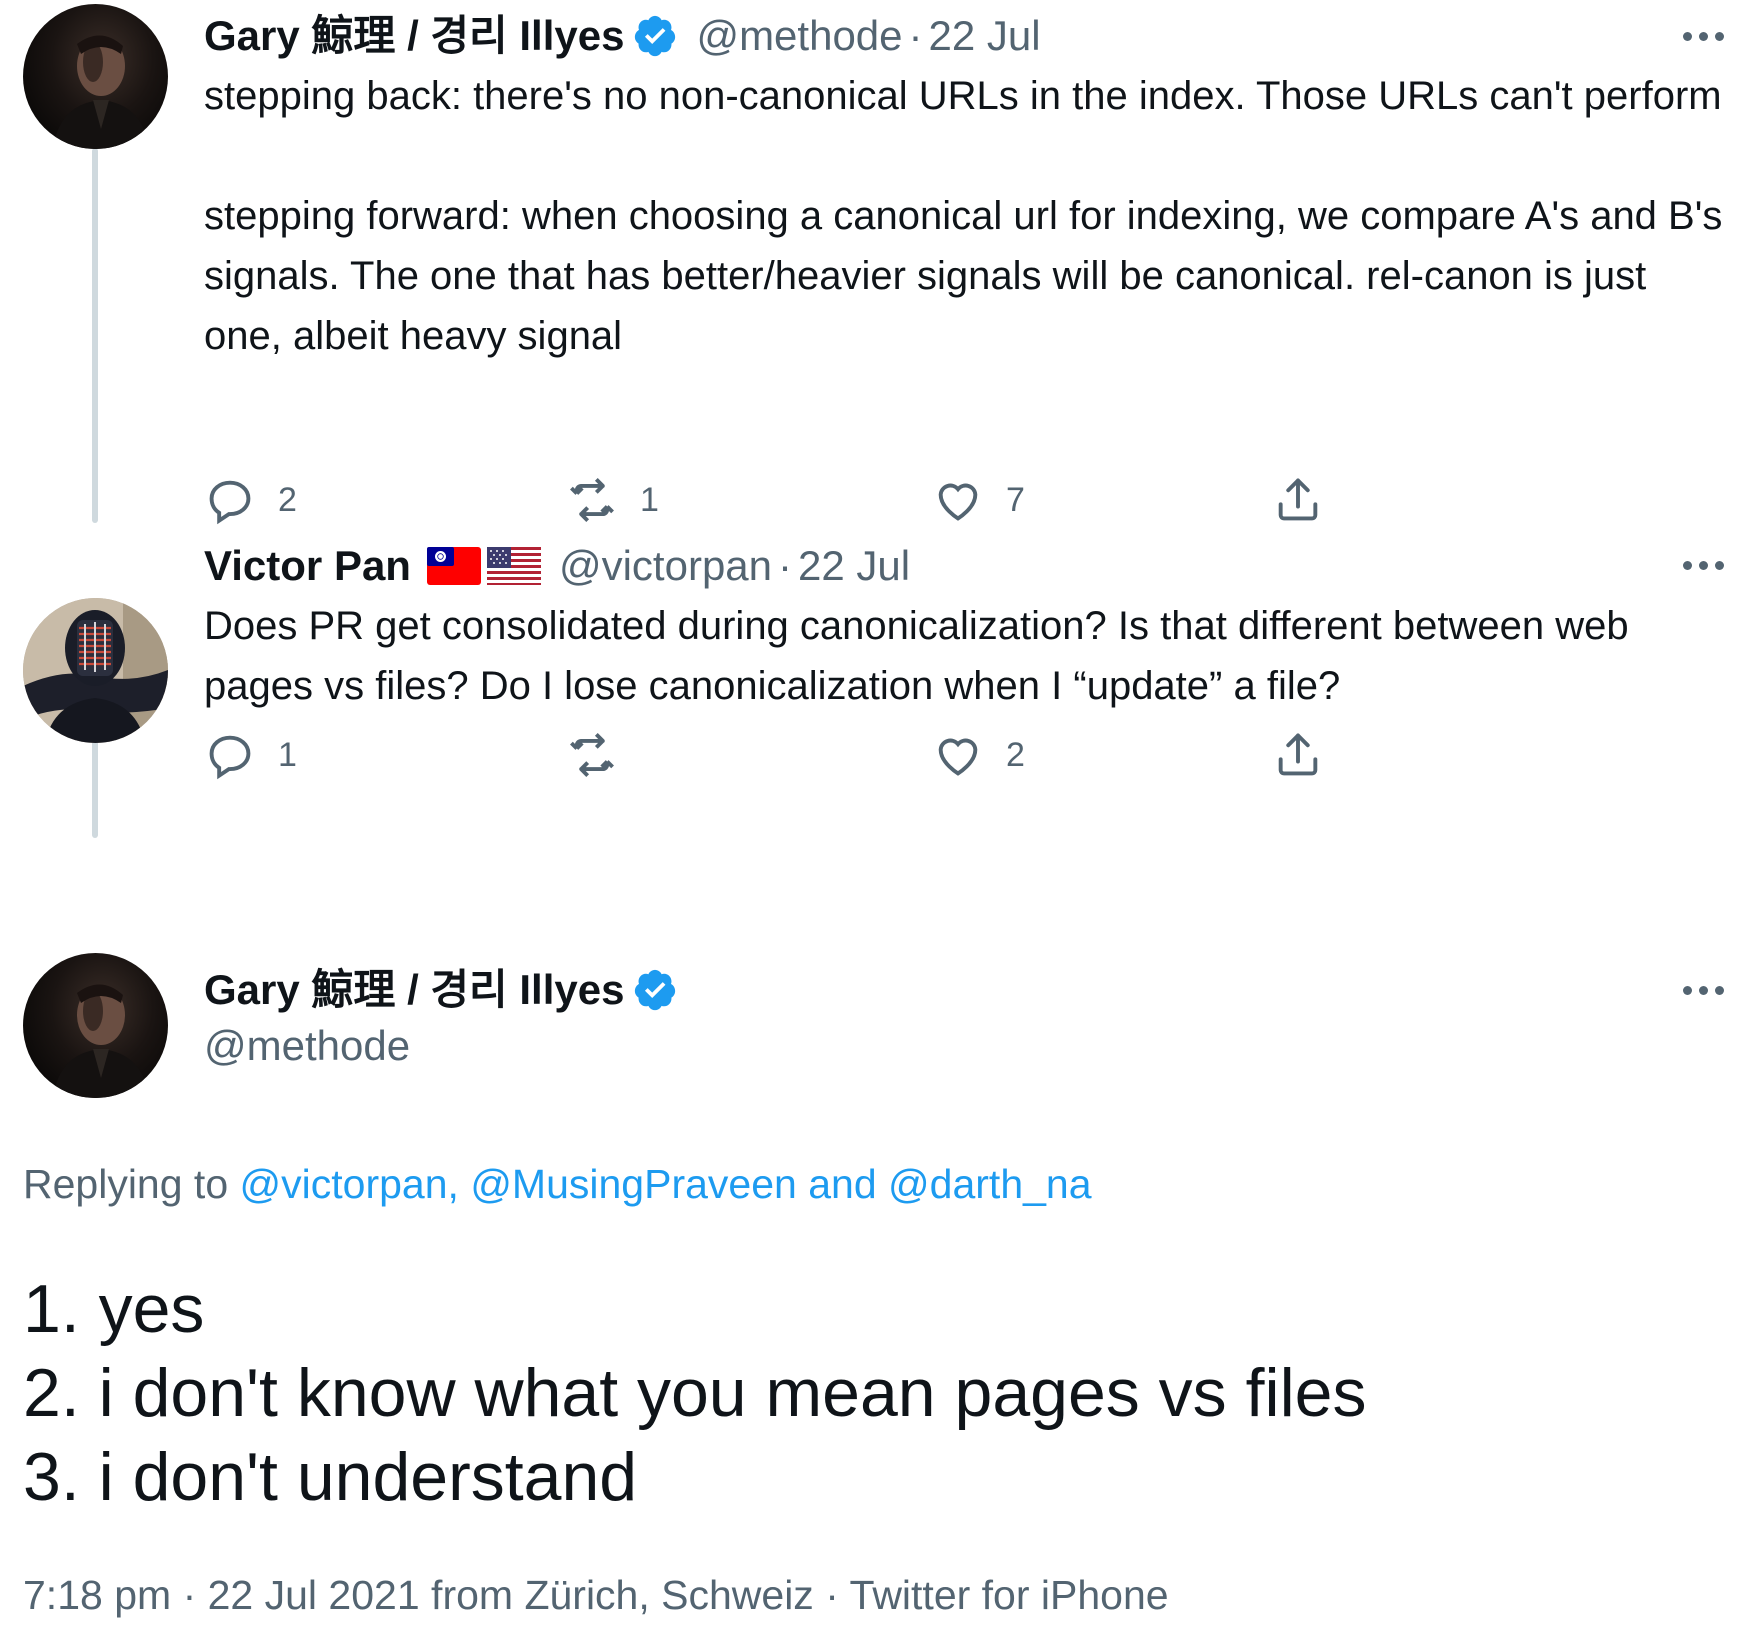 The image size is (1750, 1631). I want to click on taiwan-flag-icon, so click(453, 566).